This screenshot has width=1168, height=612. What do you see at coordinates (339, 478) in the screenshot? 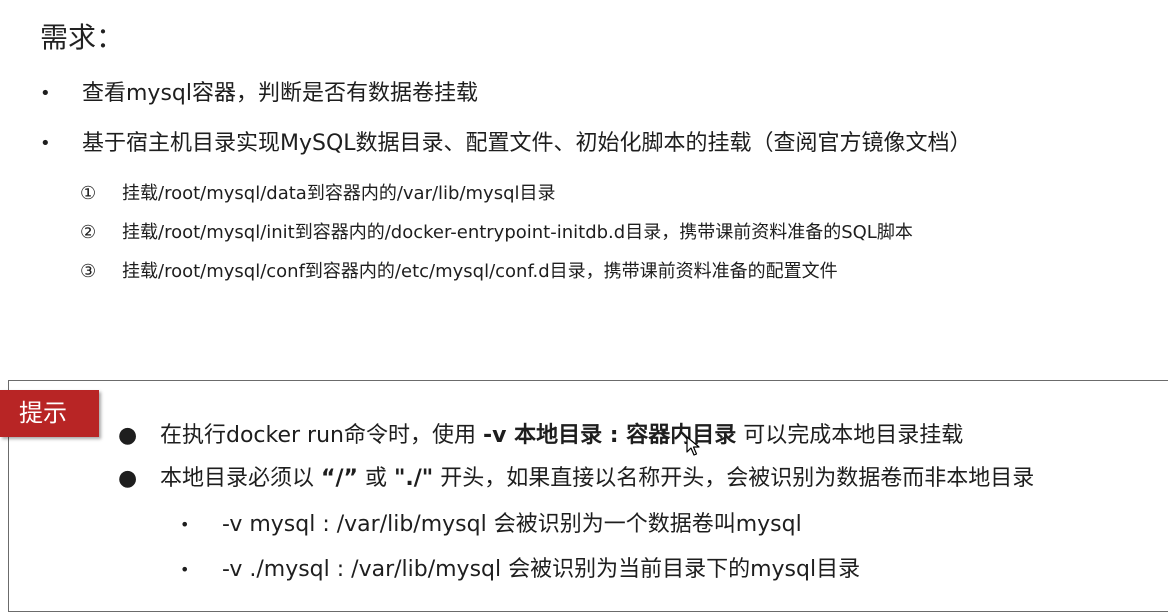
I see `hint-slash-prefix: “/”` at bounding box center [339, 478].